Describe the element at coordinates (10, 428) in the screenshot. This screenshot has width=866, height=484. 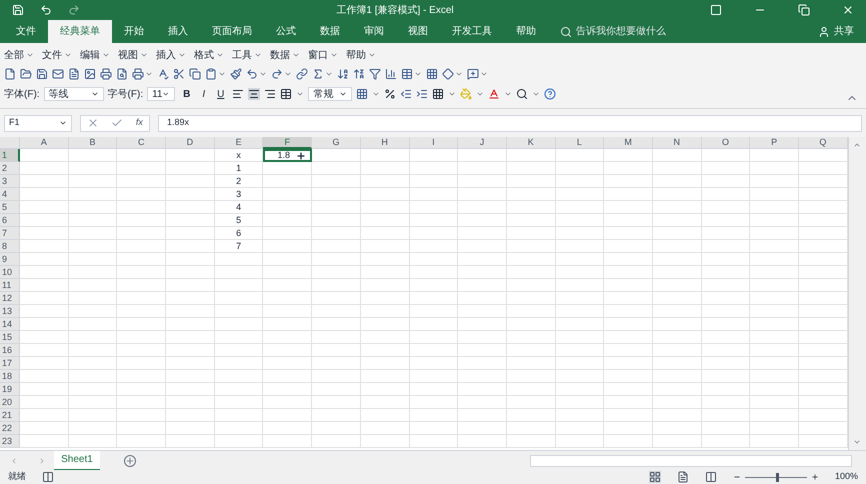
I see `row-header: 22` at that location.